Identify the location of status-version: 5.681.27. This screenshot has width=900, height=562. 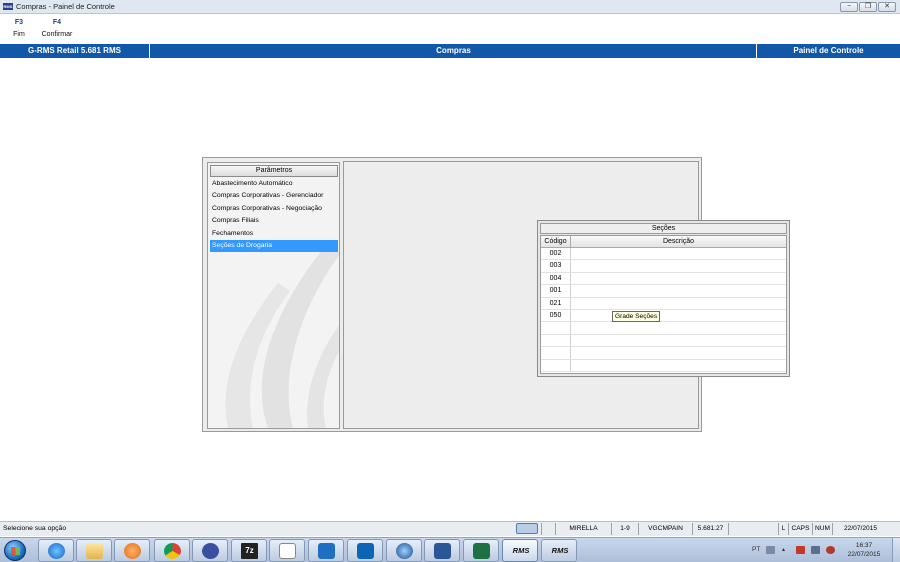
(710, 529).